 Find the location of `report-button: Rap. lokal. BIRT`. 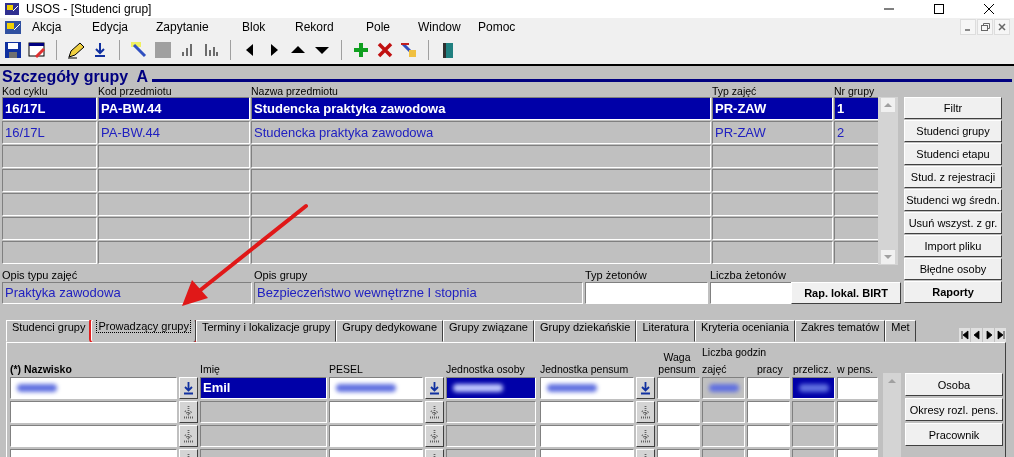

report-button: Rap. lokal. BIRT is located at coordinates (846, 293).